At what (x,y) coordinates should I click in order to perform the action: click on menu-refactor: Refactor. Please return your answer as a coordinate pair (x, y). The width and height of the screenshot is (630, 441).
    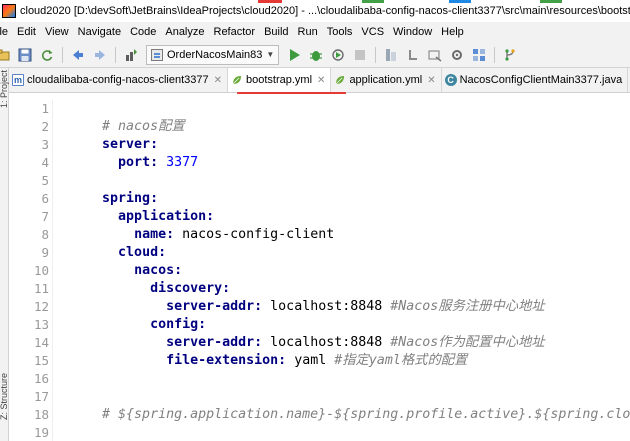
    Looking at the image, I should click on (235, 32).